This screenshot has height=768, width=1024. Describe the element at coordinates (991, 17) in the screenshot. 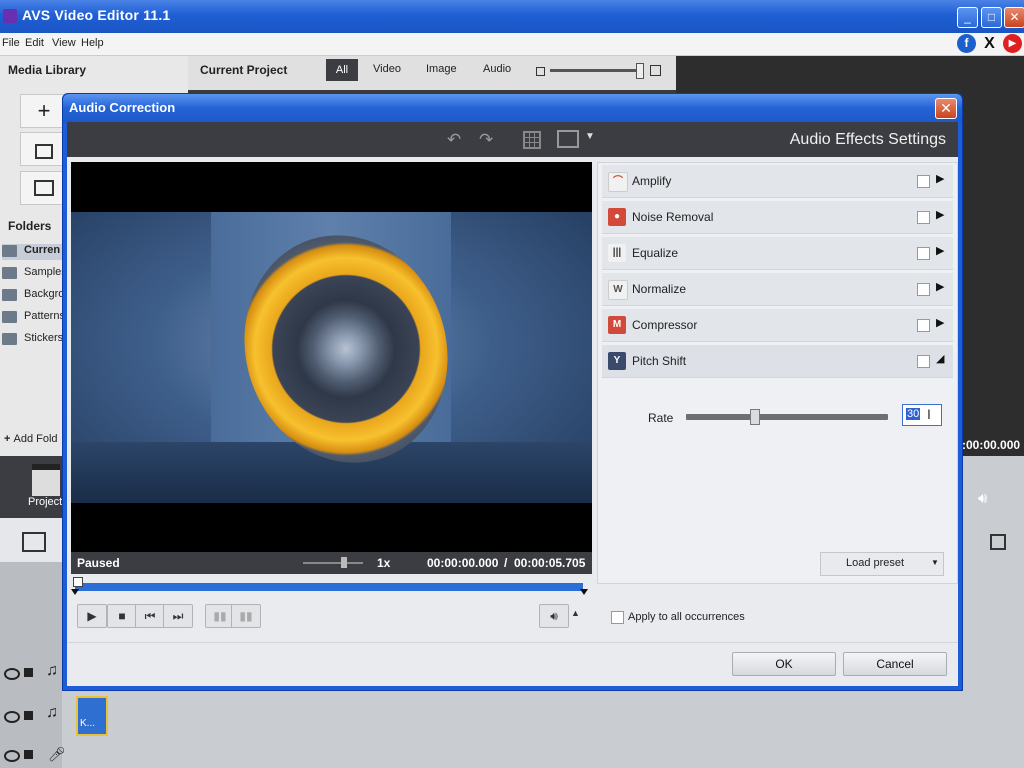

I see `maximize-button: □` at that location.